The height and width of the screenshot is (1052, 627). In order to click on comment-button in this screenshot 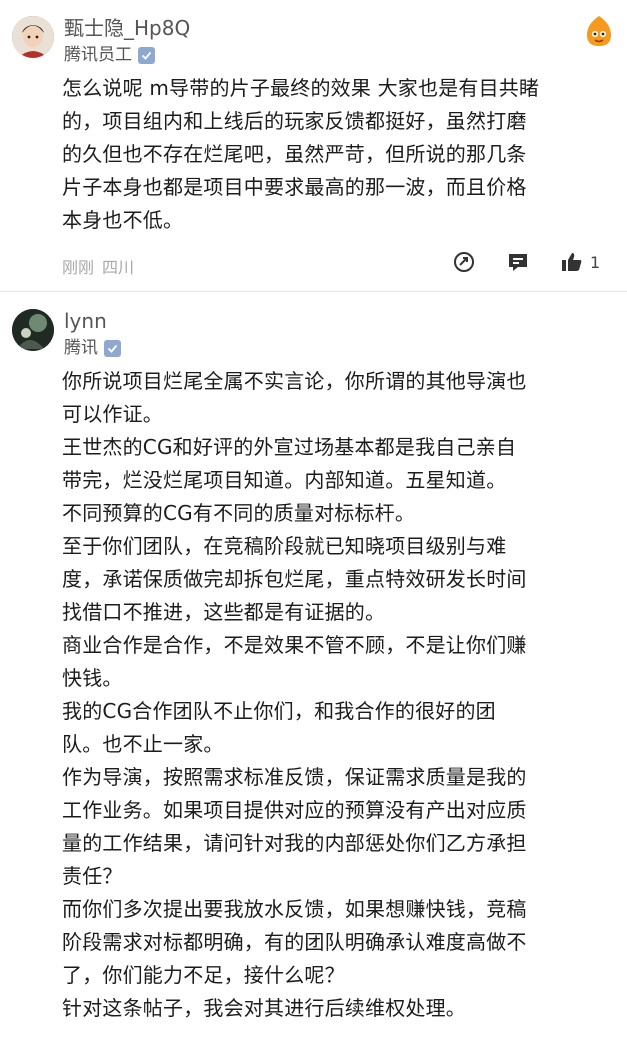, I will do `click(518, 262)`.